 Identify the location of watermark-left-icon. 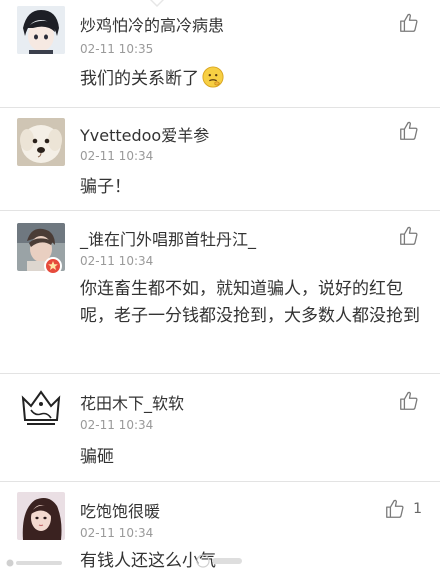
(36, 564).